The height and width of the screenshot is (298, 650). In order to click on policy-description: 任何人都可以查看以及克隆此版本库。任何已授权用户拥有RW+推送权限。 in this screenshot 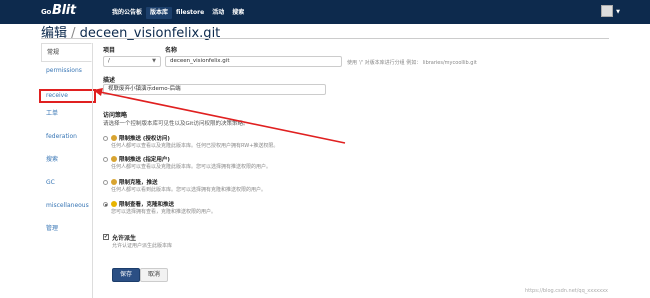, I will do `click(195, 146)`.